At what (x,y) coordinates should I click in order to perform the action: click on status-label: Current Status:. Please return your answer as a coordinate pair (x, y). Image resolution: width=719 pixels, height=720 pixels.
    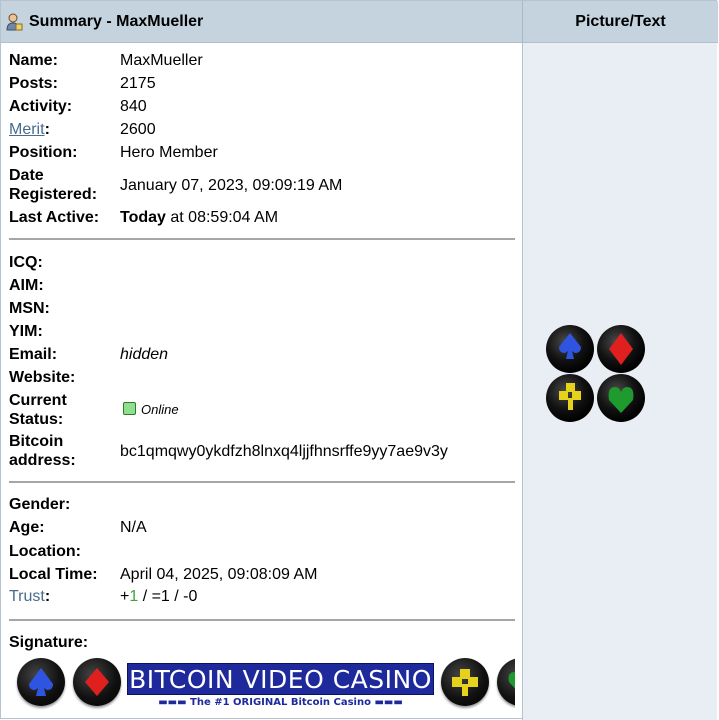
    Looking at the image, I should click on (38, 410).